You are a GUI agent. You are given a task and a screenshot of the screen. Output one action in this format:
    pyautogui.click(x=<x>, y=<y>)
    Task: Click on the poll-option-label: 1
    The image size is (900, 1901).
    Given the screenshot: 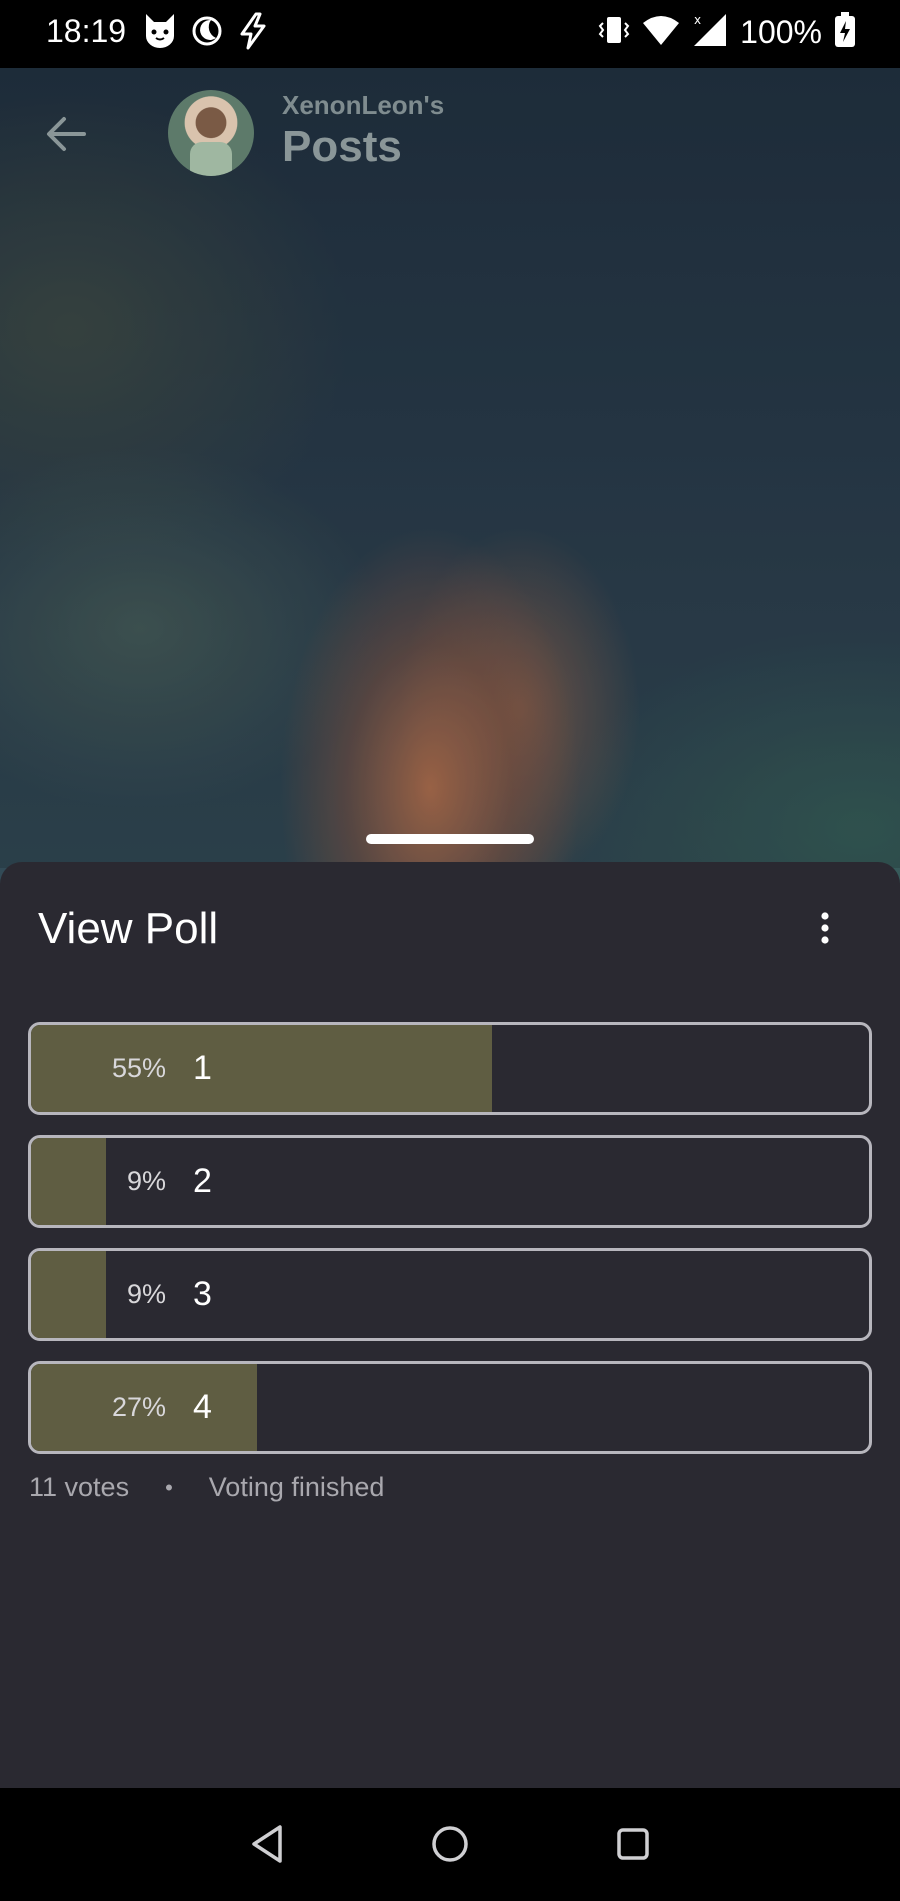 What is the action you would take?
    pyautogui.click(x=202, y=1068)
    